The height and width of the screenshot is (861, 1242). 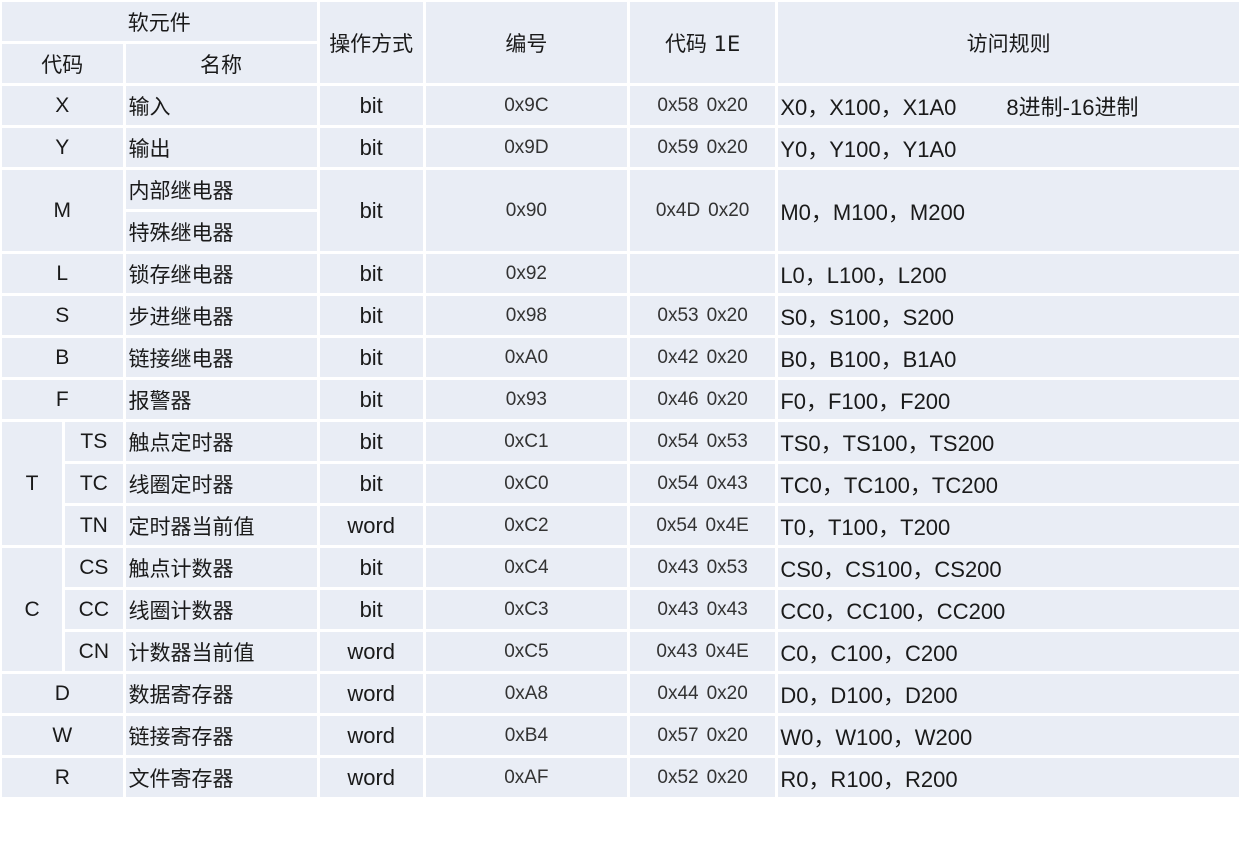 What do you see at coordinates (526, 735) in the screenshot?
I see `device-number: 0xB4` at bounding box center [526, 735].